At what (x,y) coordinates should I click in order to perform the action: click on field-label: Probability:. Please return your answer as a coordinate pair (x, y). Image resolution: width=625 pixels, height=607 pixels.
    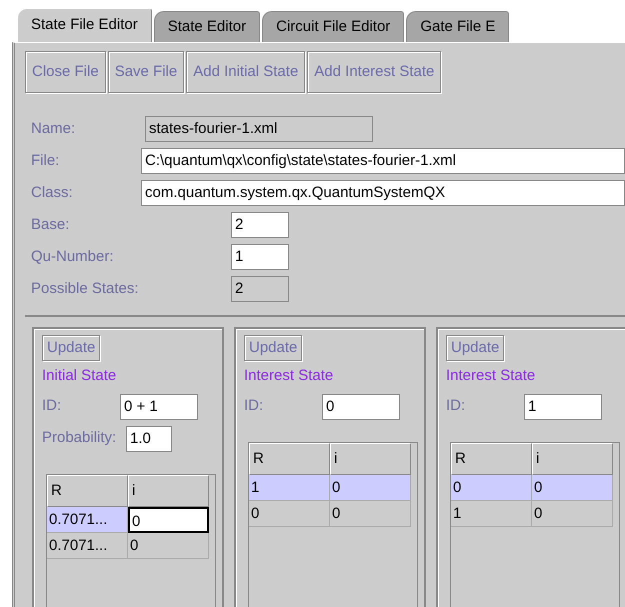
    Looking at the image, I should click on (80, 438).